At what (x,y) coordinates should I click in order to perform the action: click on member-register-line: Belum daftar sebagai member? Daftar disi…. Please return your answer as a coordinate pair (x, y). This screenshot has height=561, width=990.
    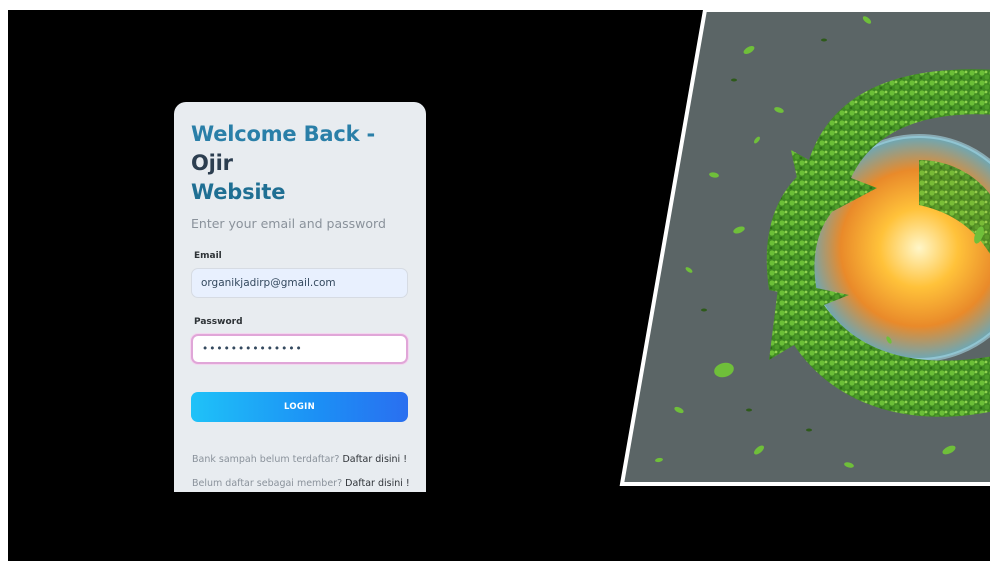
    Looking at the image, I should click on (301, 483).